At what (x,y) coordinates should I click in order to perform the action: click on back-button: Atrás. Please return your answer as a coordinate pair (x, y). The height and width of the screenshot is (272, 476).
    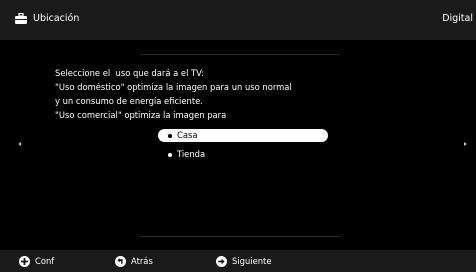
    Looking at the image, I should click on (134, 261).